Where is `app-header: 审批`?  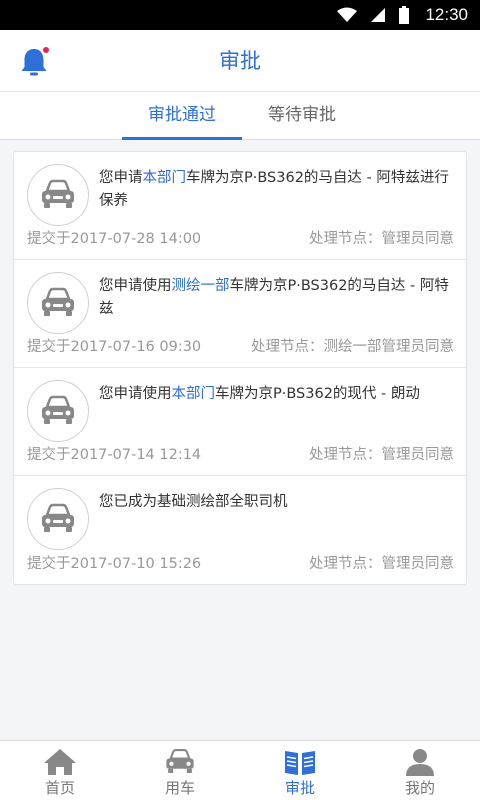 app-header: 审批 is located at coordinates (240, 61).